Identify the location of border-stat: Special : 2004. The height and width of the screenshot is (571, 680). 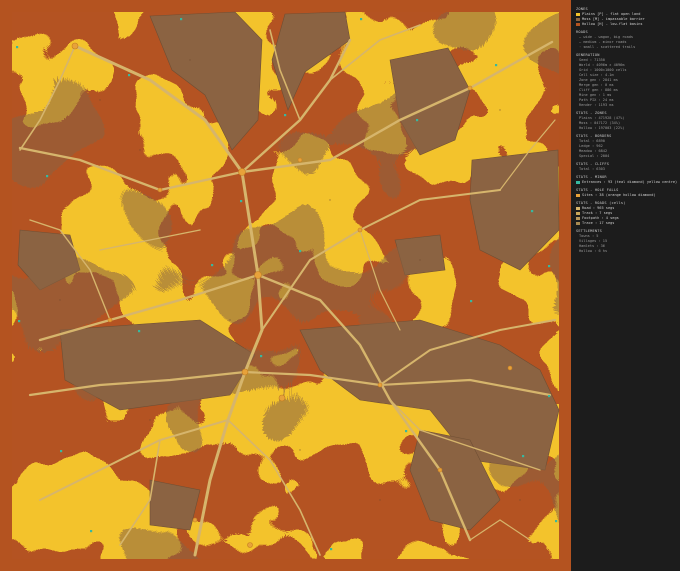
(594, 156).